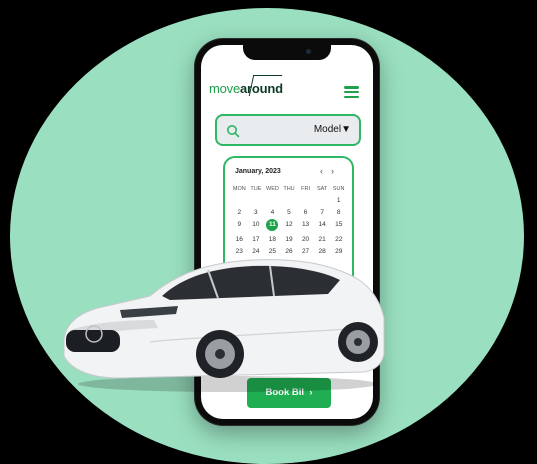  I want to click on model-filter-dropdown: Model▼, so click(332, 129).